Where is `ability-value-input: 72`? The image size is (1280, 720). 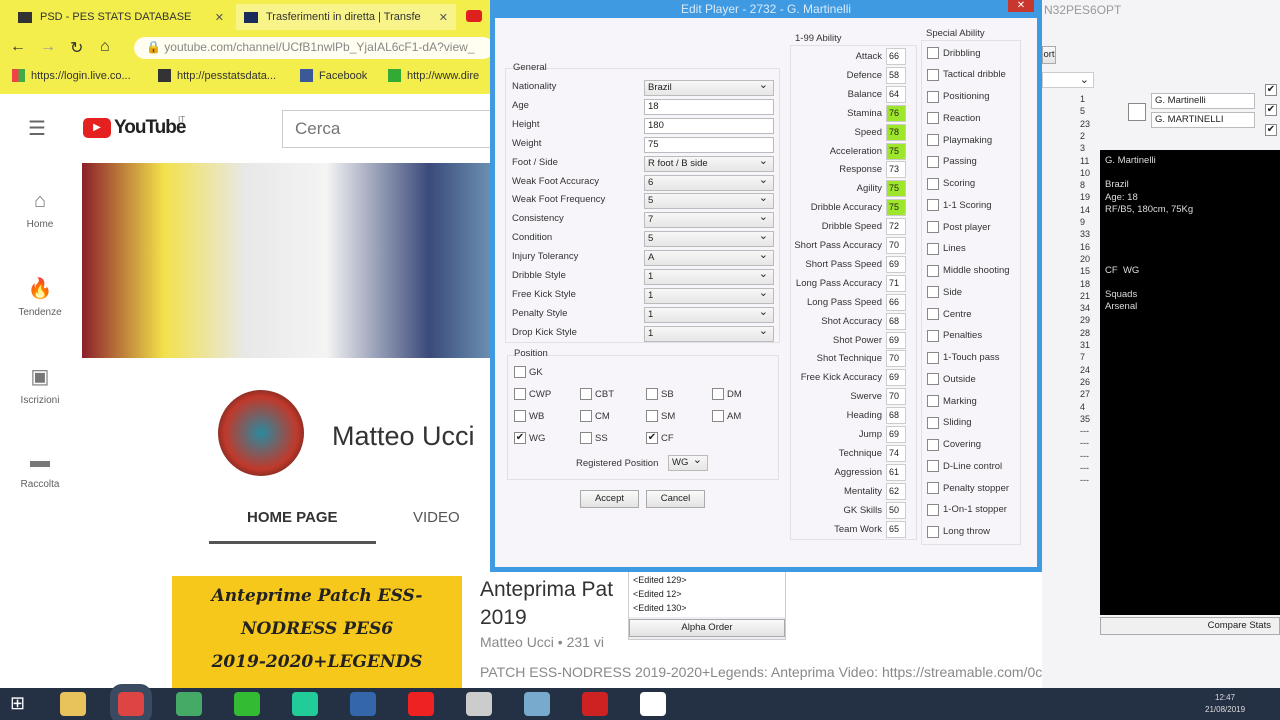
ability-value-input: 72 is located at coordinates (896, 227).